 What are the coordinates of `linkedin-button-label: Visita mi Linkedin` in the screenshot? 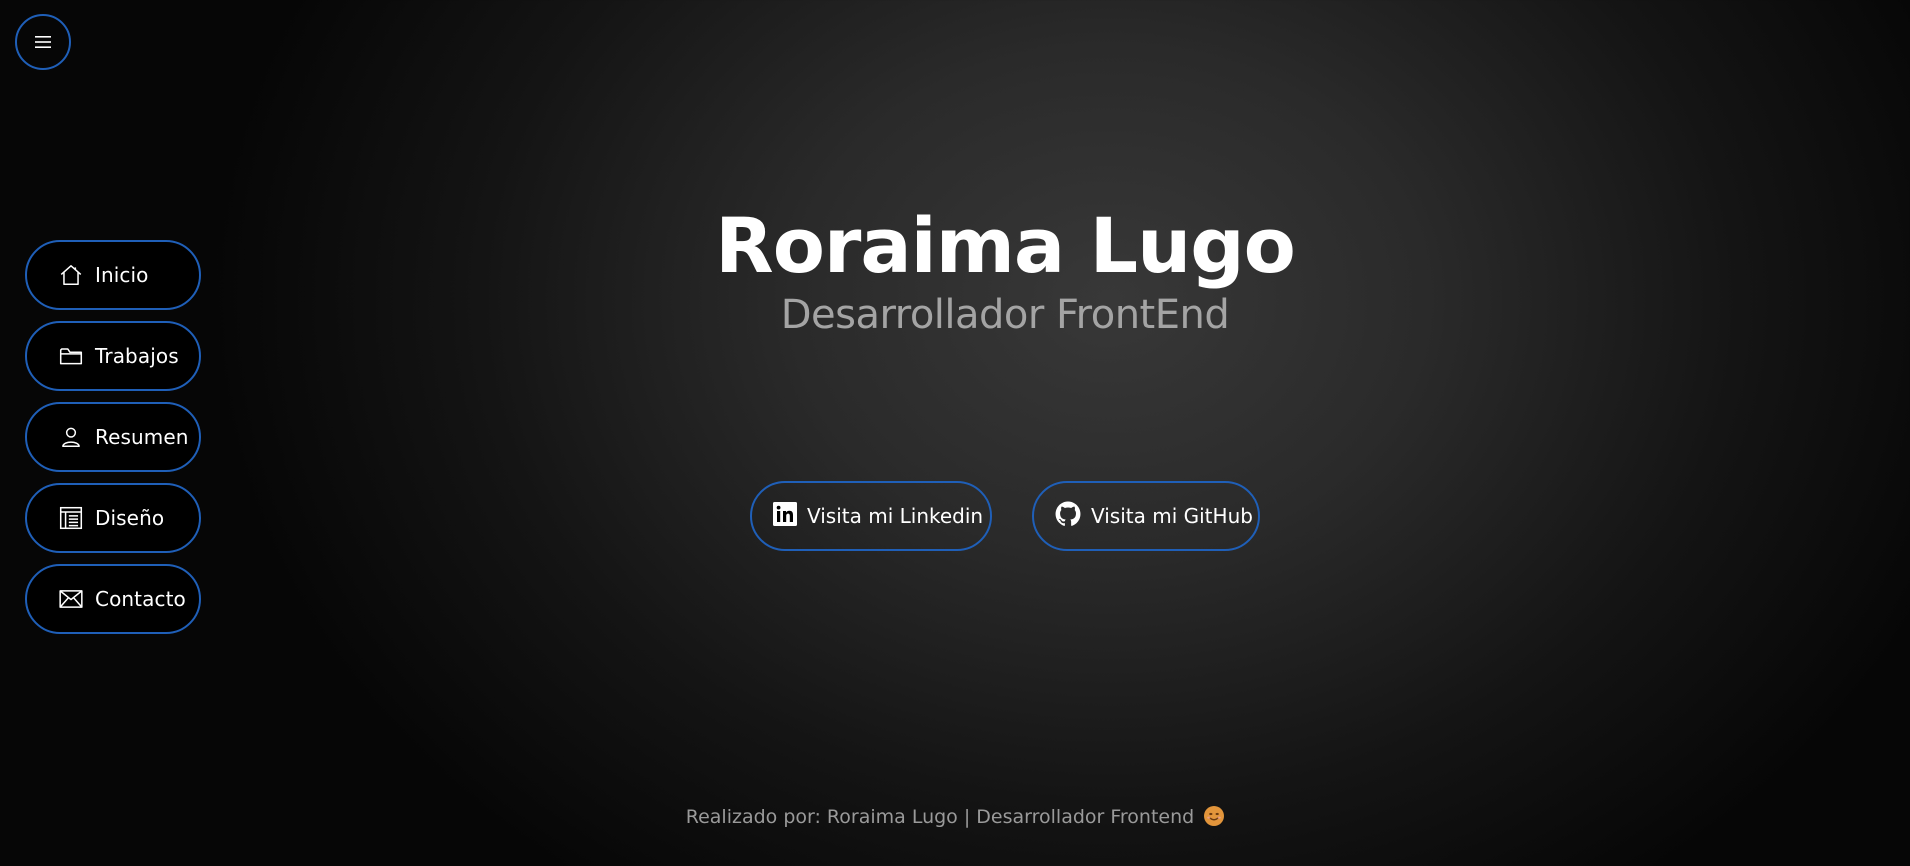 It's located at (895, 516).